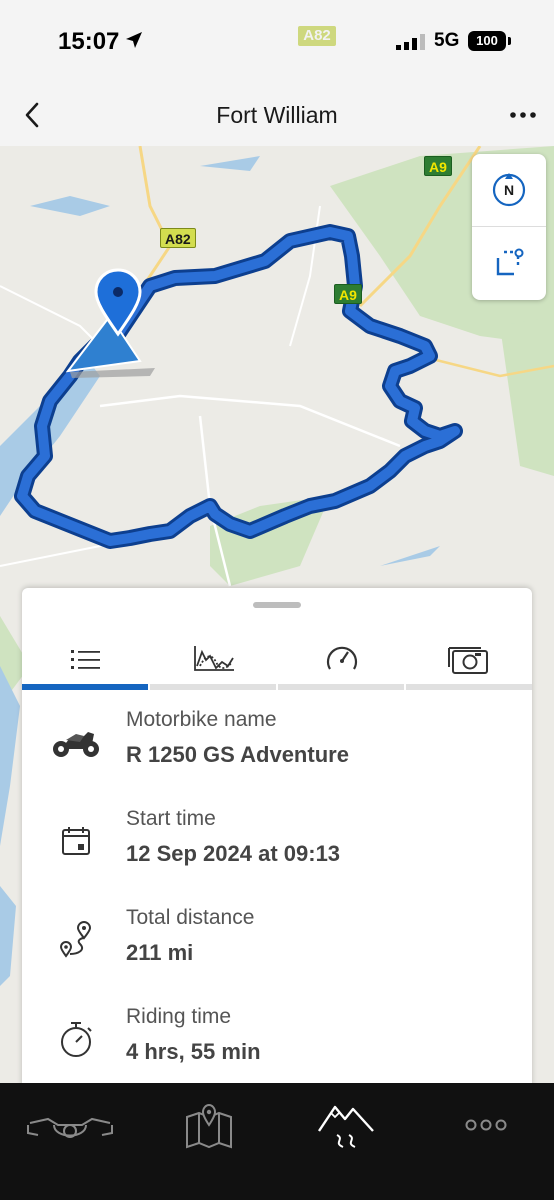 The height and width of the screenshot is (1200, 554). Describe the element at coordinates (447, 40) in the screenshot. I see `network-type: 5G` at that location.